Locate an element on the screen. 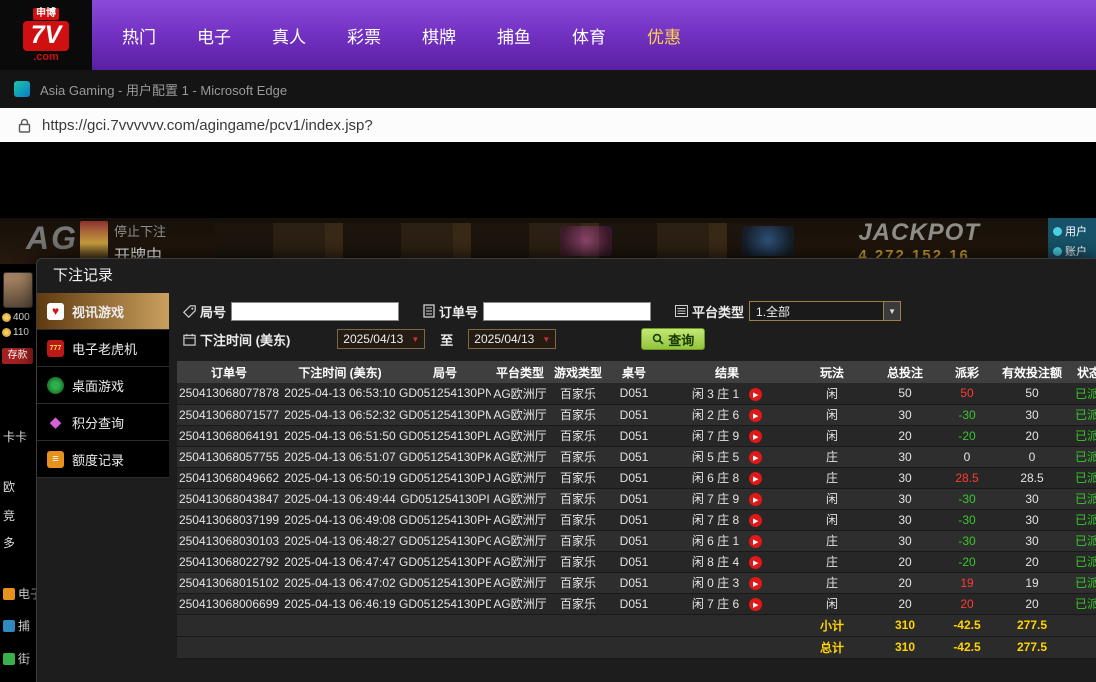 The image size is (1096, 682). platform-type-select: 1.全部 ▼ is located at coordinates (825, 311).